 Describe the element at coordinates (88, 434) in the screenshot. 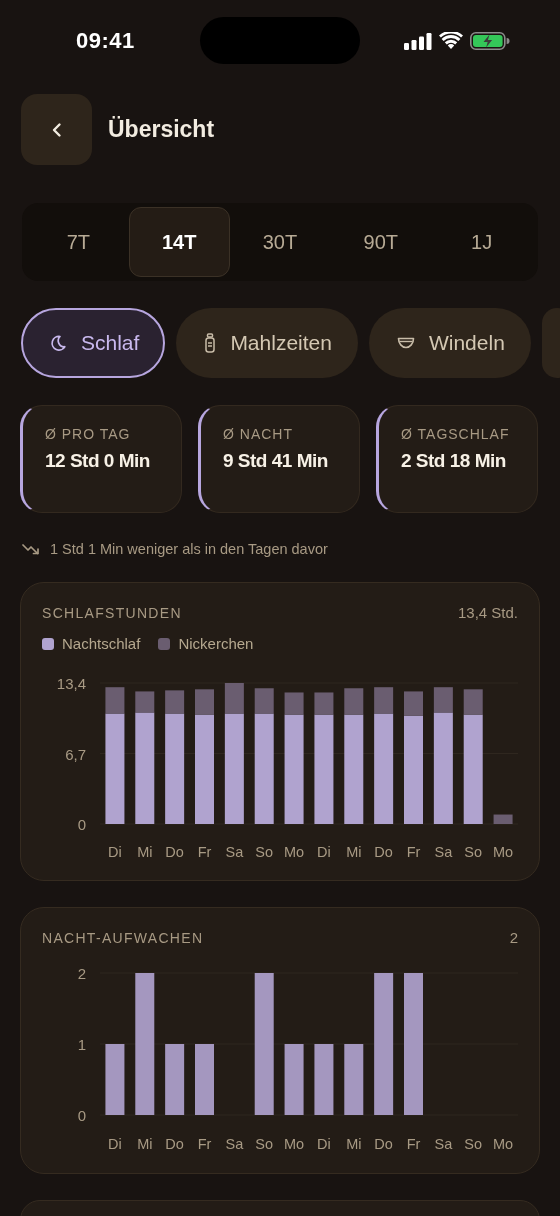

I see `stat-label: Ø PRO TAG` at that location.